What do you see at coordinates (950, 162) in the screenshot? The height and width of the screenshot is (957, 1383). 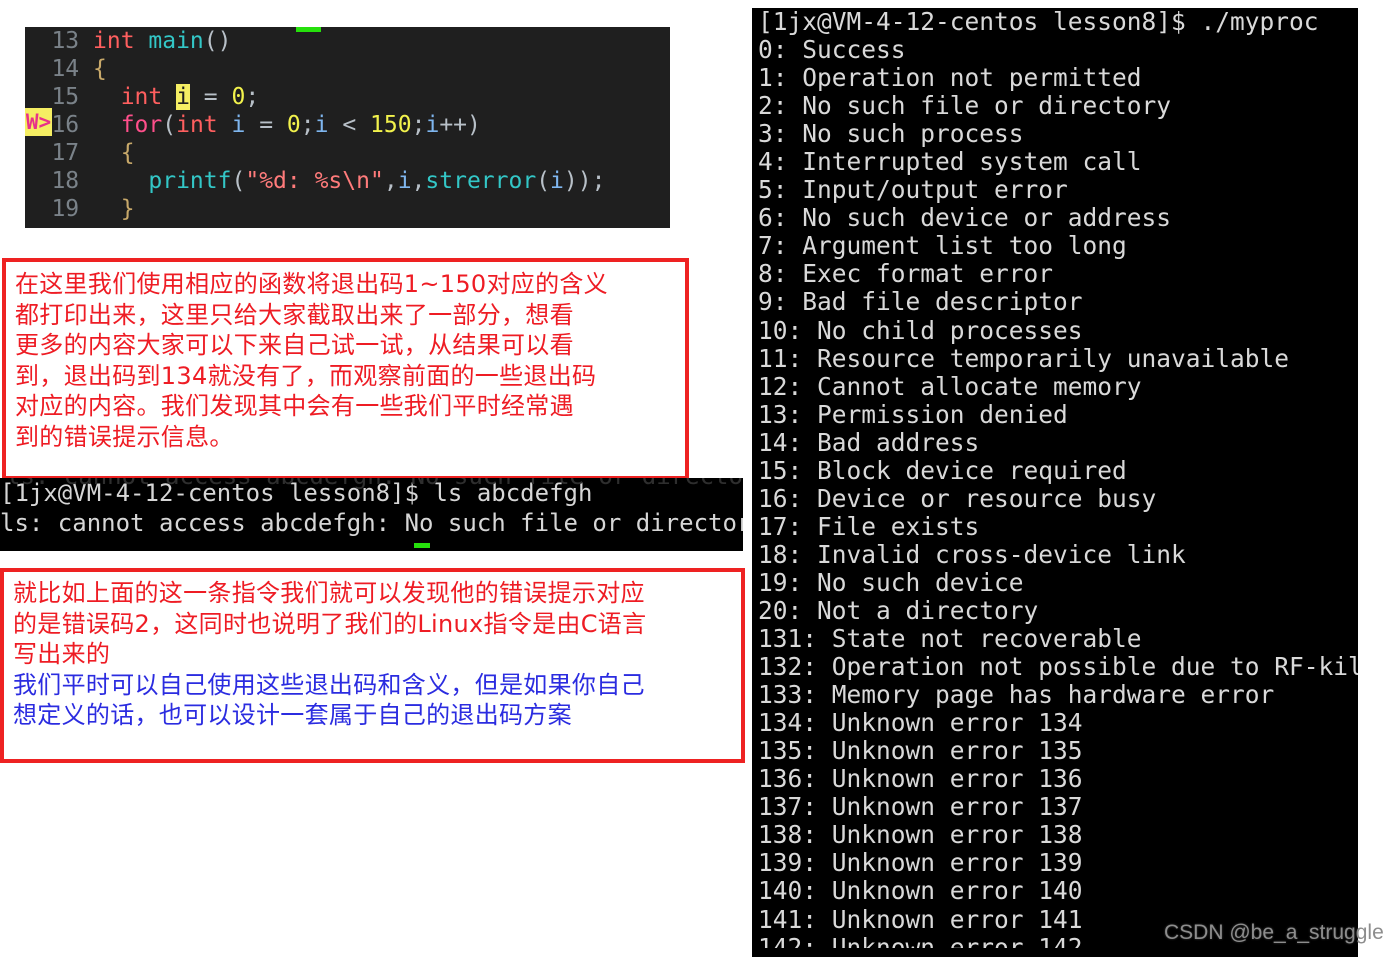 I see `terminal-line: 4: Interrupted system call` at bounding box center [950, 162].